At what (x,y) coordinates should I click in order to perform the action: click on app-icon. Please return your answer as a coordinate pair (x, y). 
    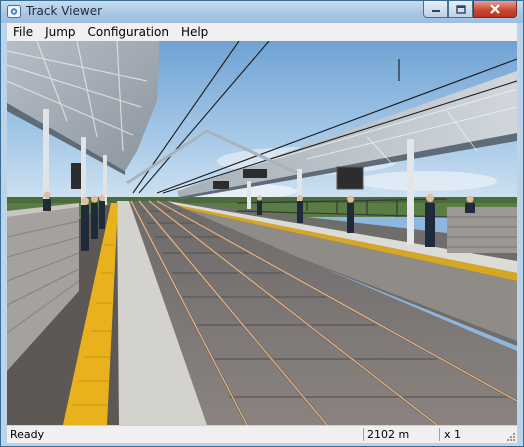
    Looking at the image, I should click on (14, 11).